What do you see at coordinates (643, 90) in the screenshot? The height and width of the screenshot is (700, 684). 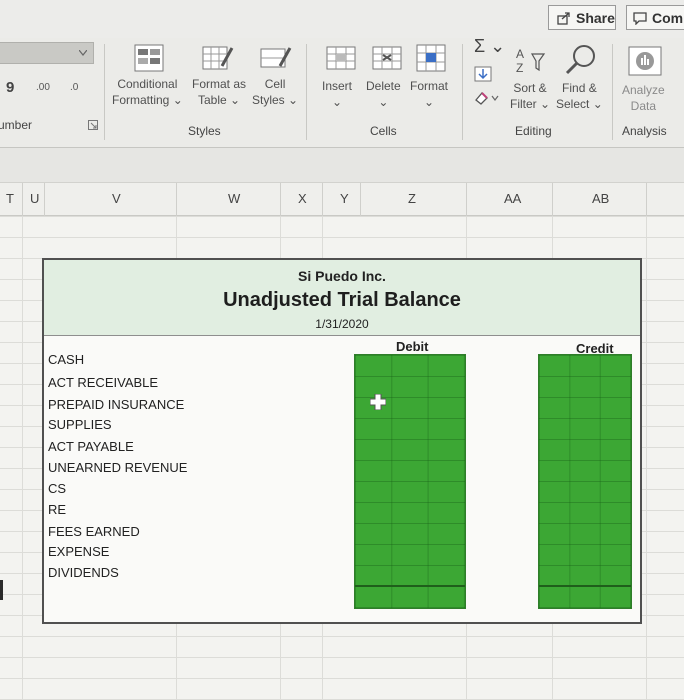 I see `analyze-data-line1: Analyze` at bounding box center [643, 90].